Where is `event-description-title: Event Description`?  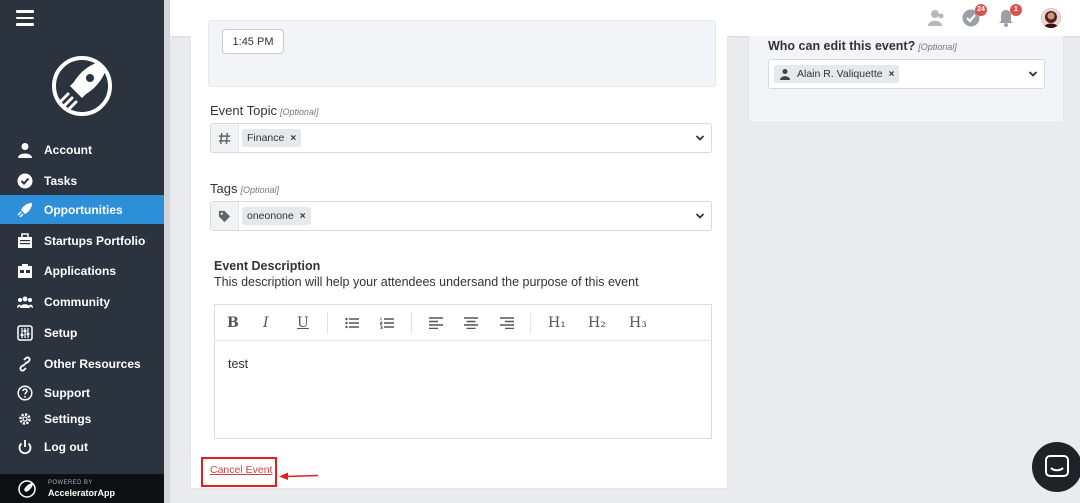 event-description-title: Event Description is located at coordinates (267, 266).